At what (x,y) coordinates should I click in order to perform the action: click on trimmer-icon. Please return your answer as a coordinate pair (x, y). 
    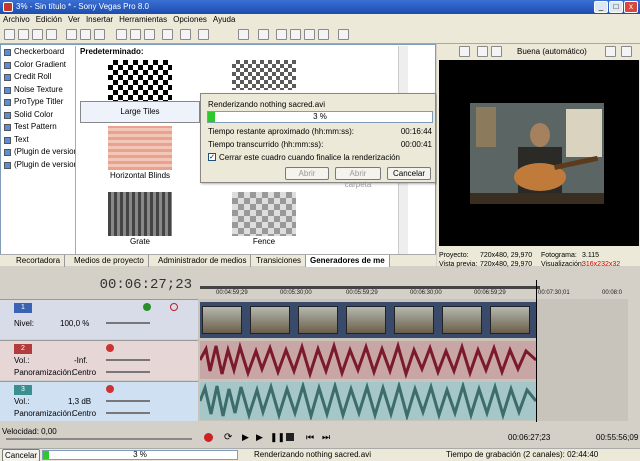
    Looking at the image, I should click on (99, 34).